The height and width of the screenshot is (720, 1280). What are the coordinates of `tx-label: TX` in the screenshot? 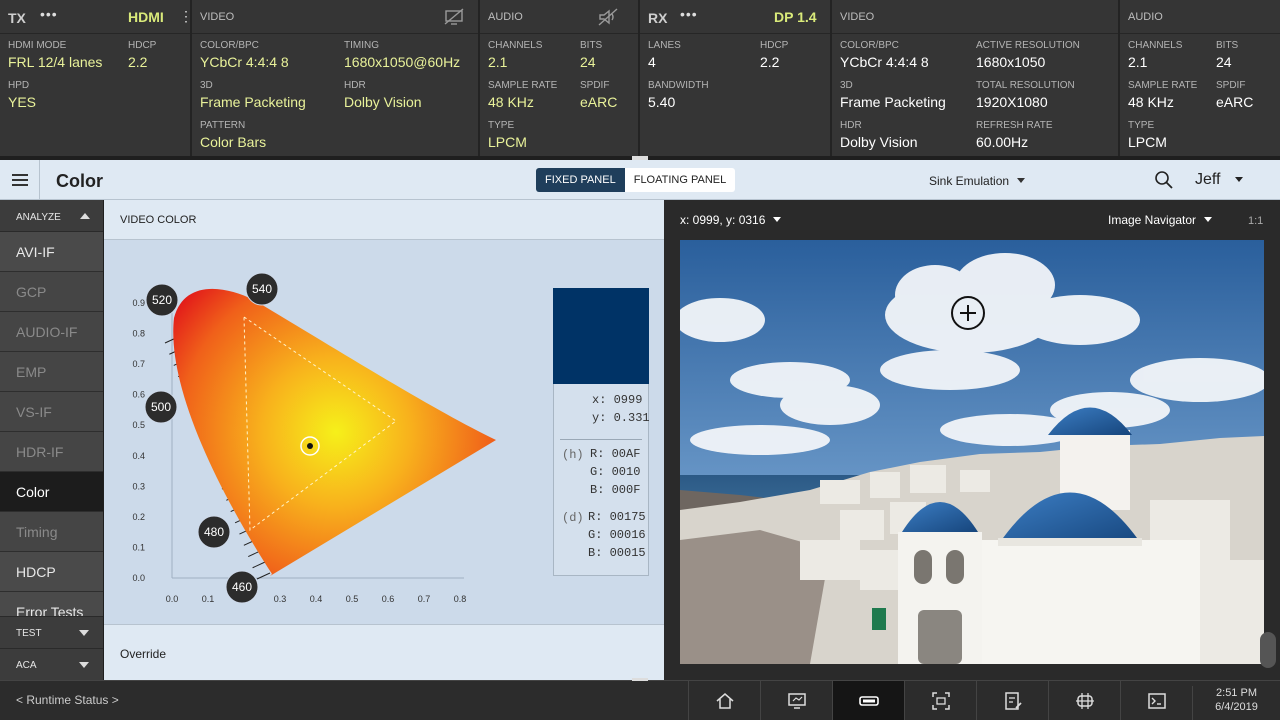 It's located at (17, 18).